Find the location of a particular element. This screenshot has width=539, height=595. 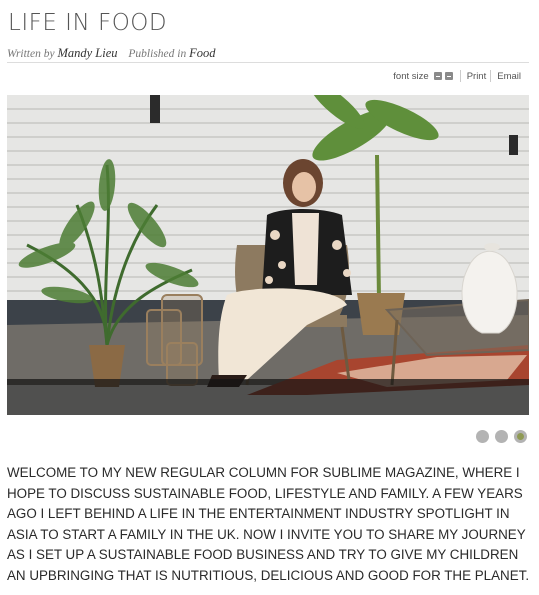

increase-font-icon is located at coordinates (448, 76).